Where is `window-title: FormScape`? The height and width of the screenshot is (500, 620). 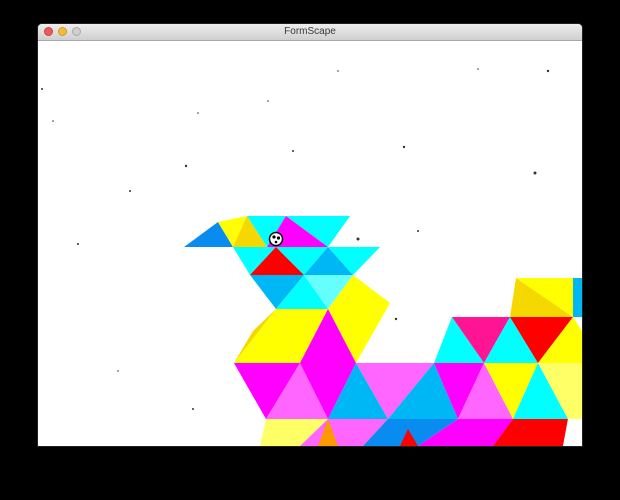 window-title: FormScape is located at coordinates (310, 31).